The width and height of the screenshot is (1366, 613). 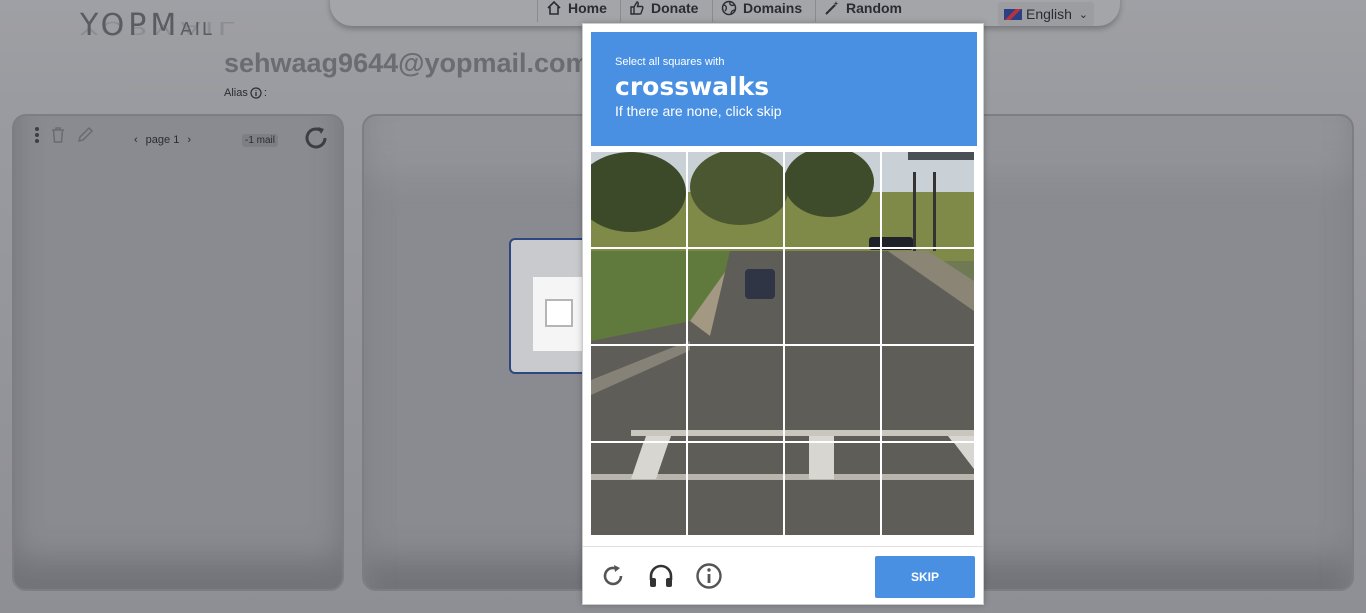 I want to click on alias-label: Alias, so click(x=236, y=93).